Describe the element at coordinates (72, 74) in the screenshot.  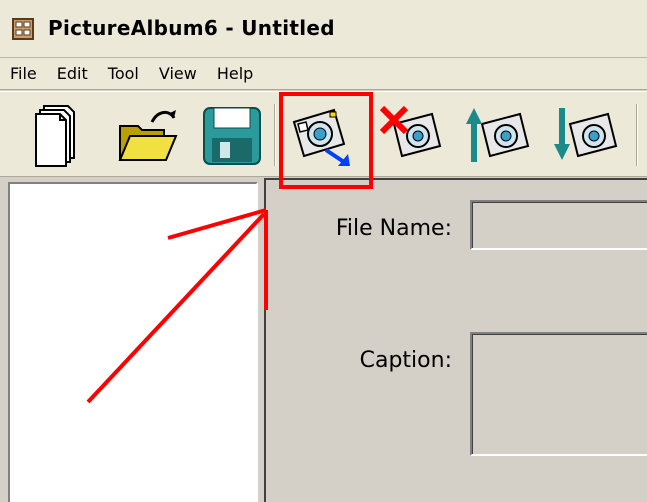
I see `menu-edit: Edit` at that location.